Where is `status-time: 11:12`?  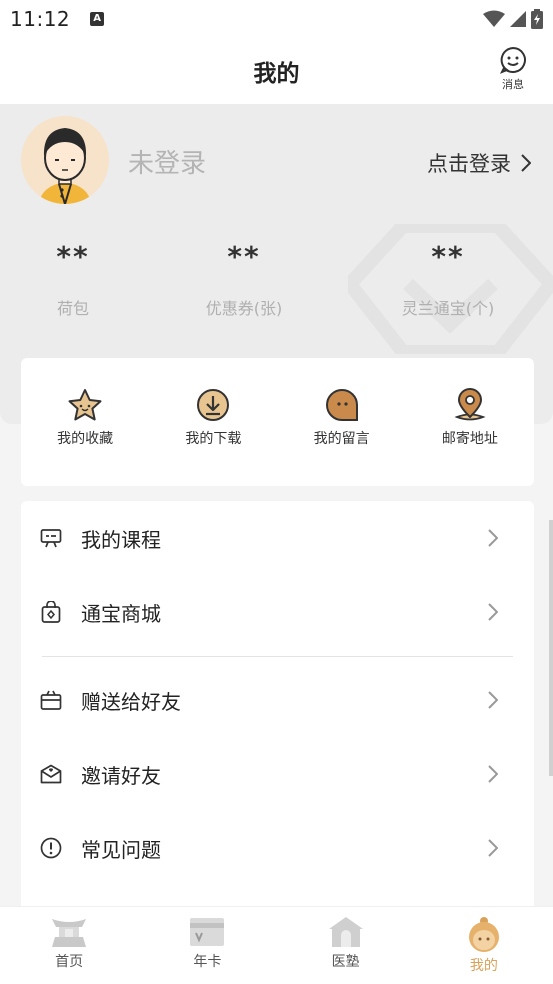 status-time: 11:12 is located at coordinates (40, 19).